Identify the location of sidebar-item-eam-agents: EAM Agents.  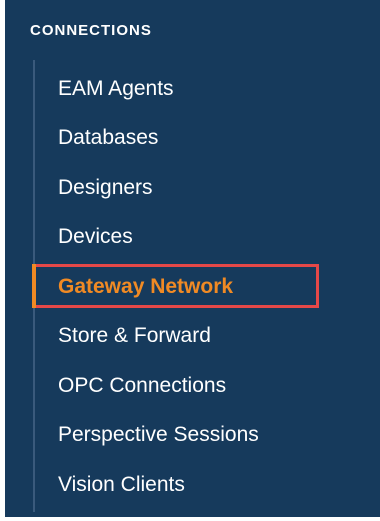
(192, 89).